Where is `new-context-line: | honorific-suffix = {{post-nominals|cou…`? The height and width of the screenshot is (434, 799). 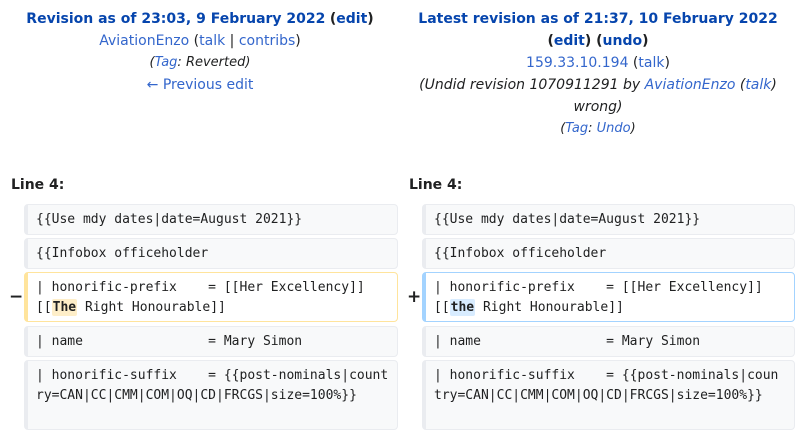 new-context-line: | honorific-suffix = {{post-nominals|cou… is located at coordinates (608, 395).